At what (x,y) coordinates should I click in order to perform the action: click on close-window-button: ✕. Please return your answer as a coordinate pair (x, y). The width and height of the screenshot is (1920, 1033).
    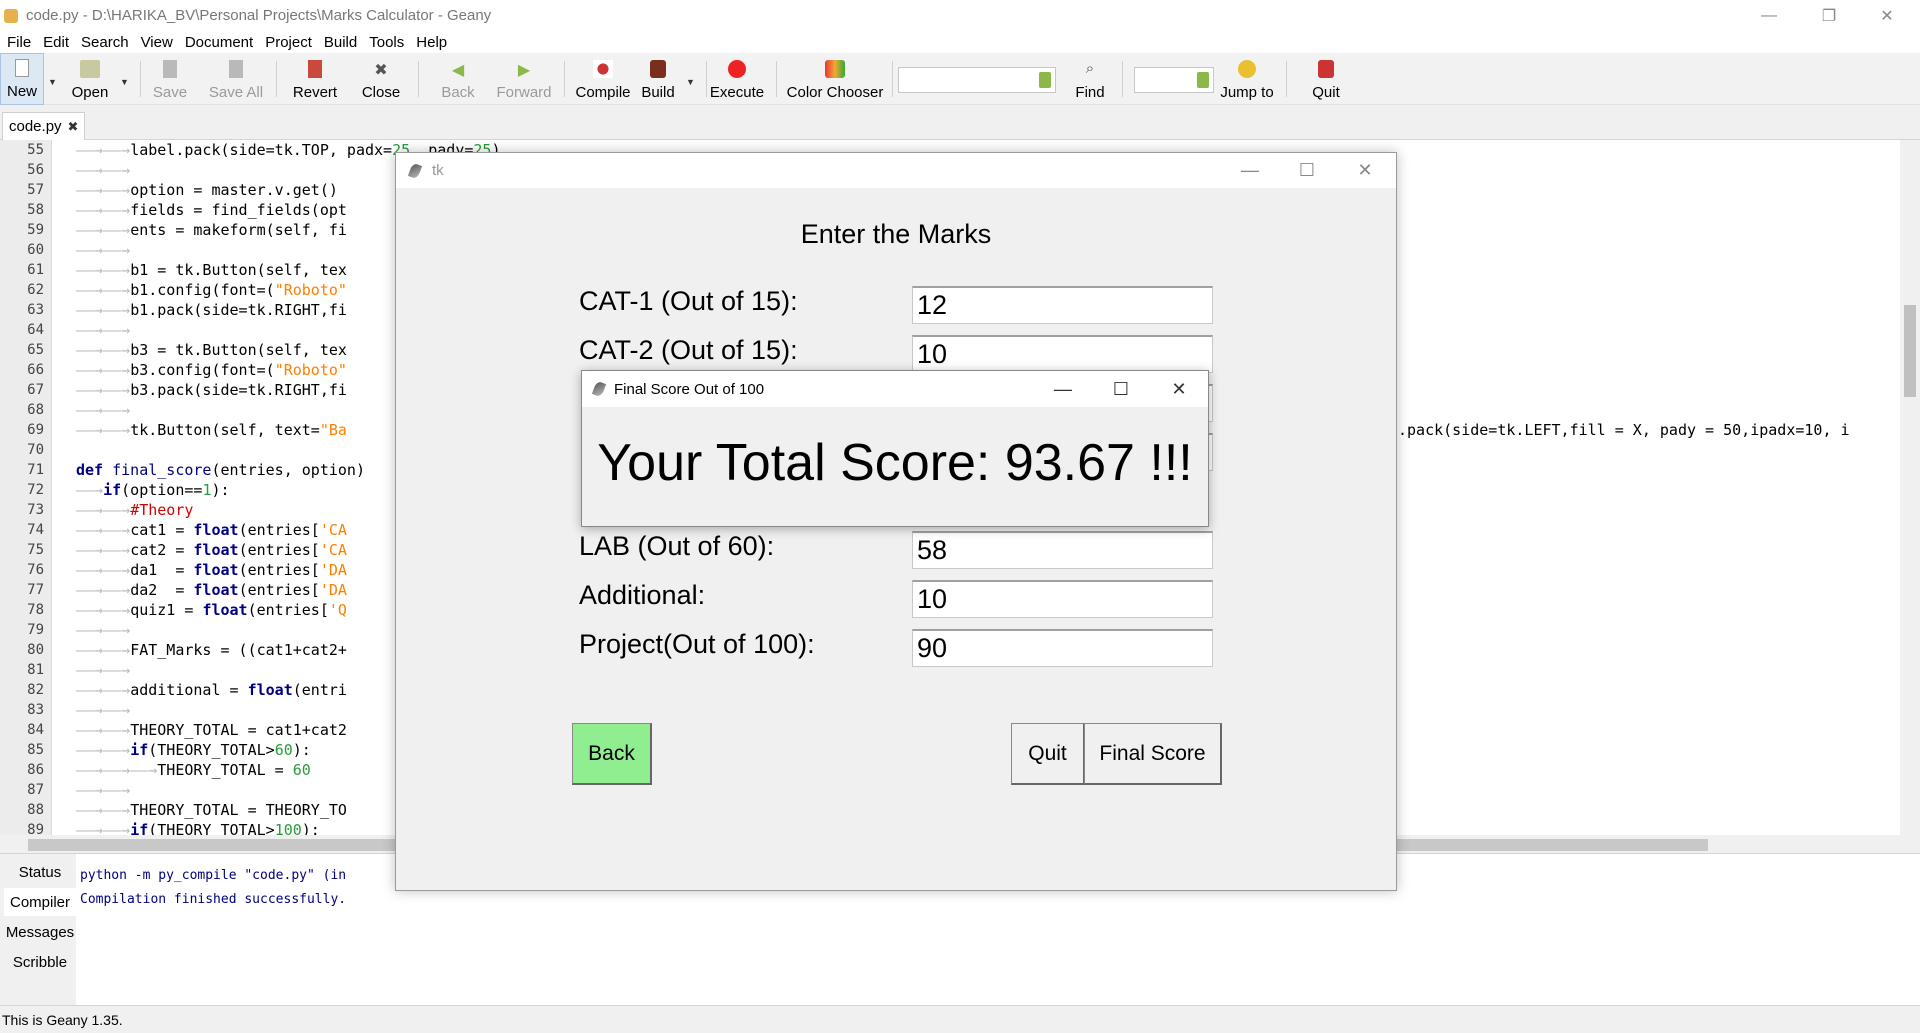
    Looking at the image, I should click on (1887, 15).